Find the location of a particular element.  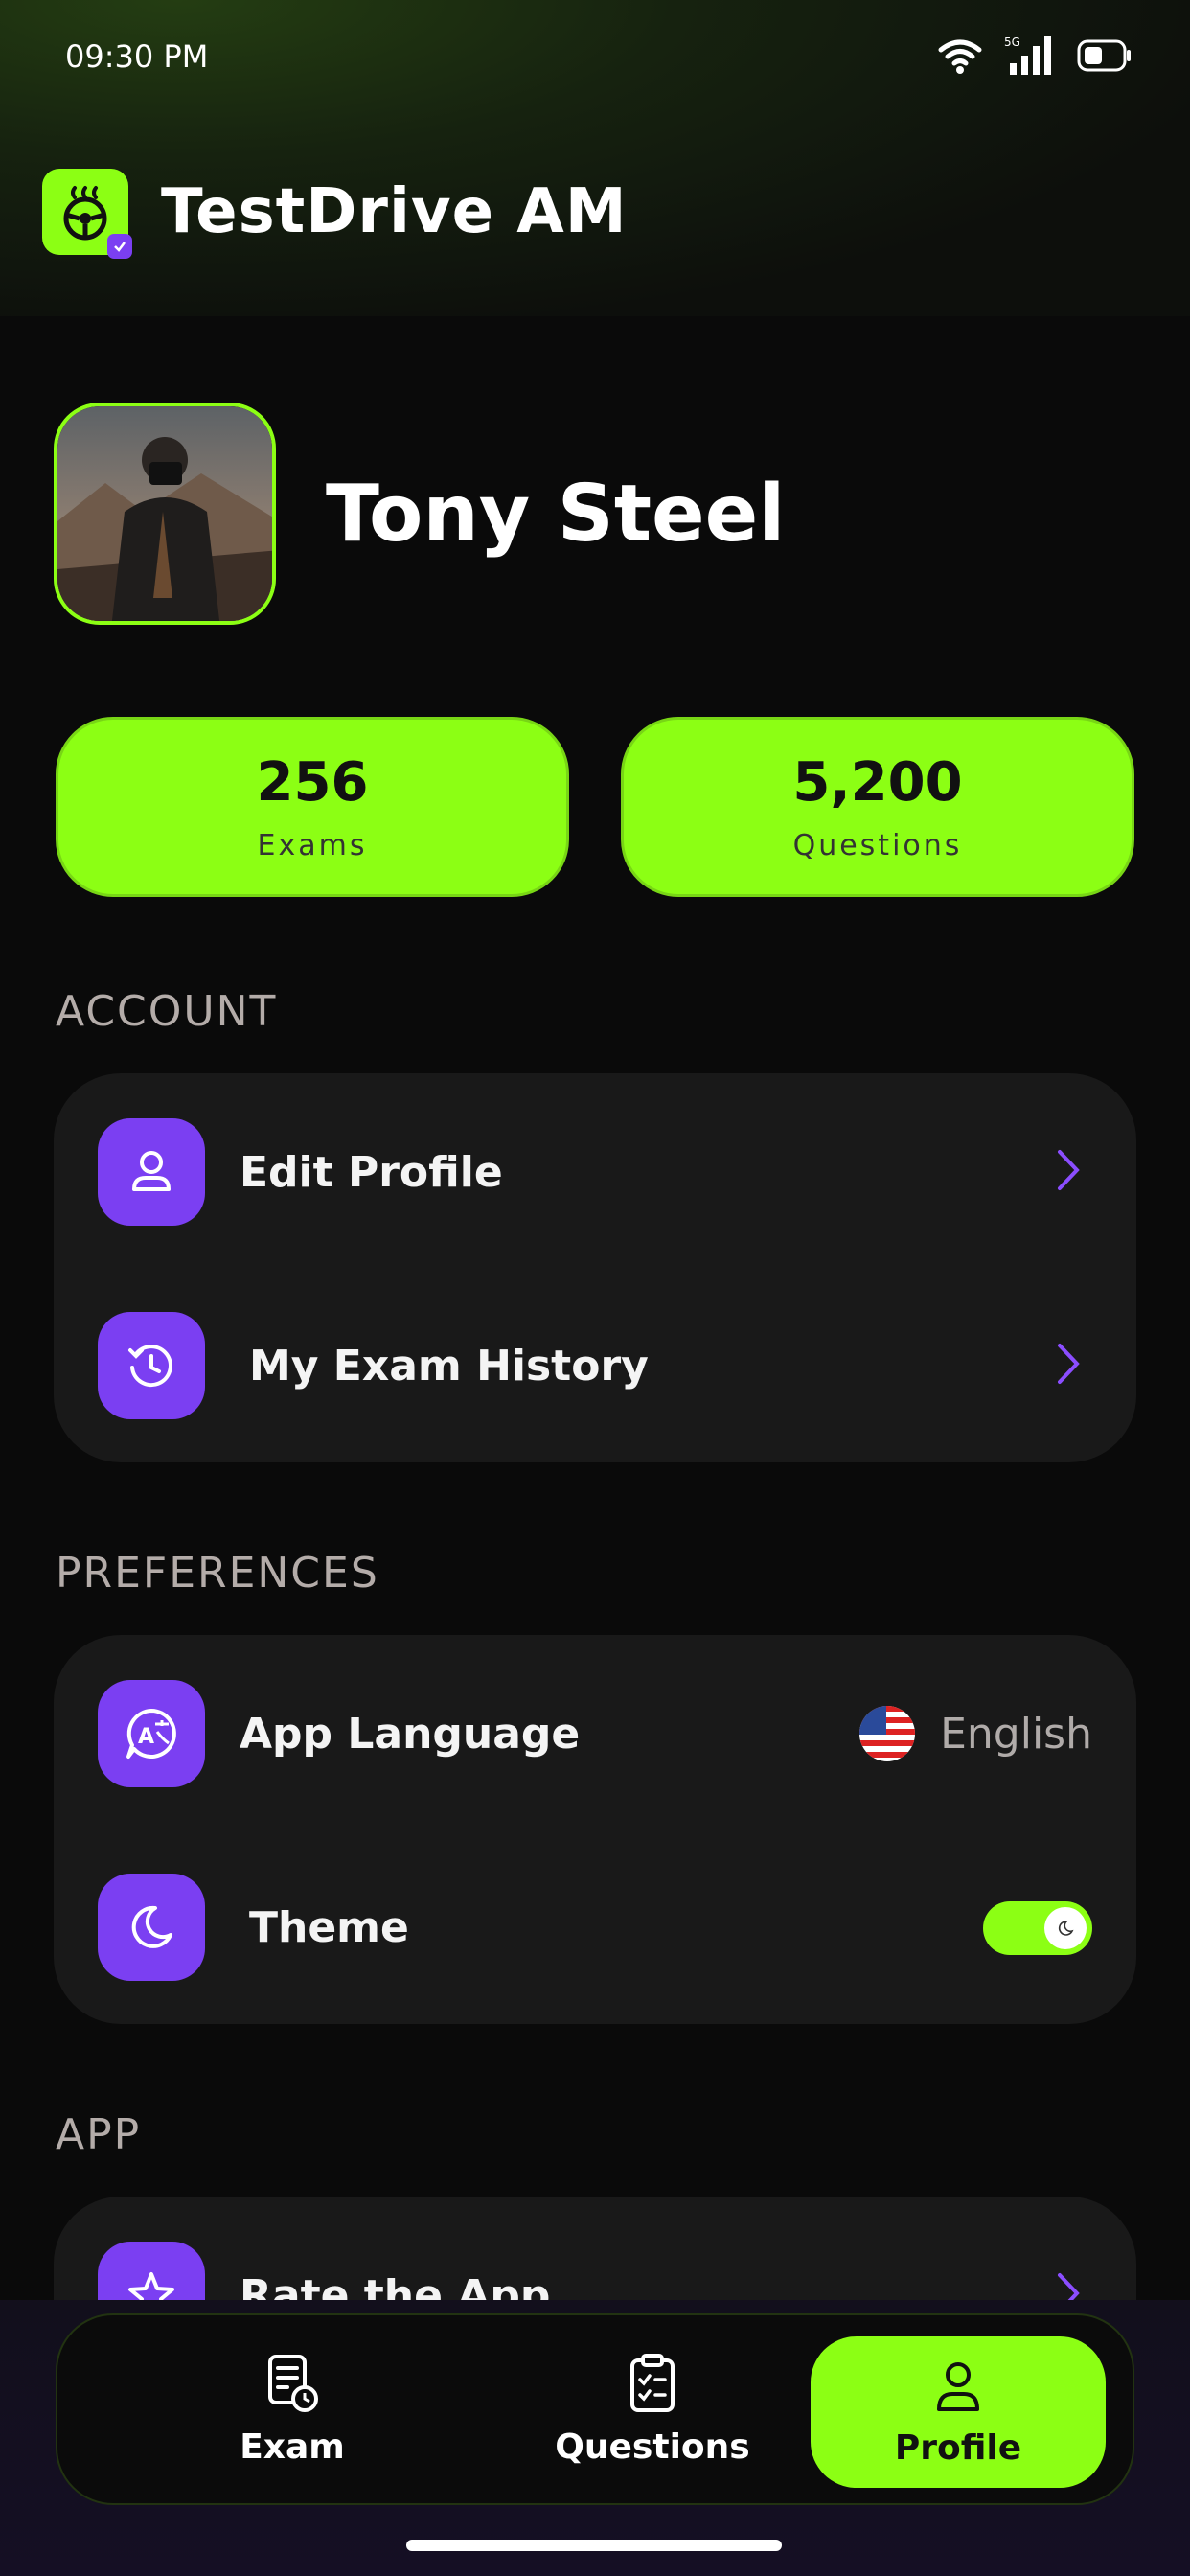

profile-icon is located at coordinates (958, 2386).